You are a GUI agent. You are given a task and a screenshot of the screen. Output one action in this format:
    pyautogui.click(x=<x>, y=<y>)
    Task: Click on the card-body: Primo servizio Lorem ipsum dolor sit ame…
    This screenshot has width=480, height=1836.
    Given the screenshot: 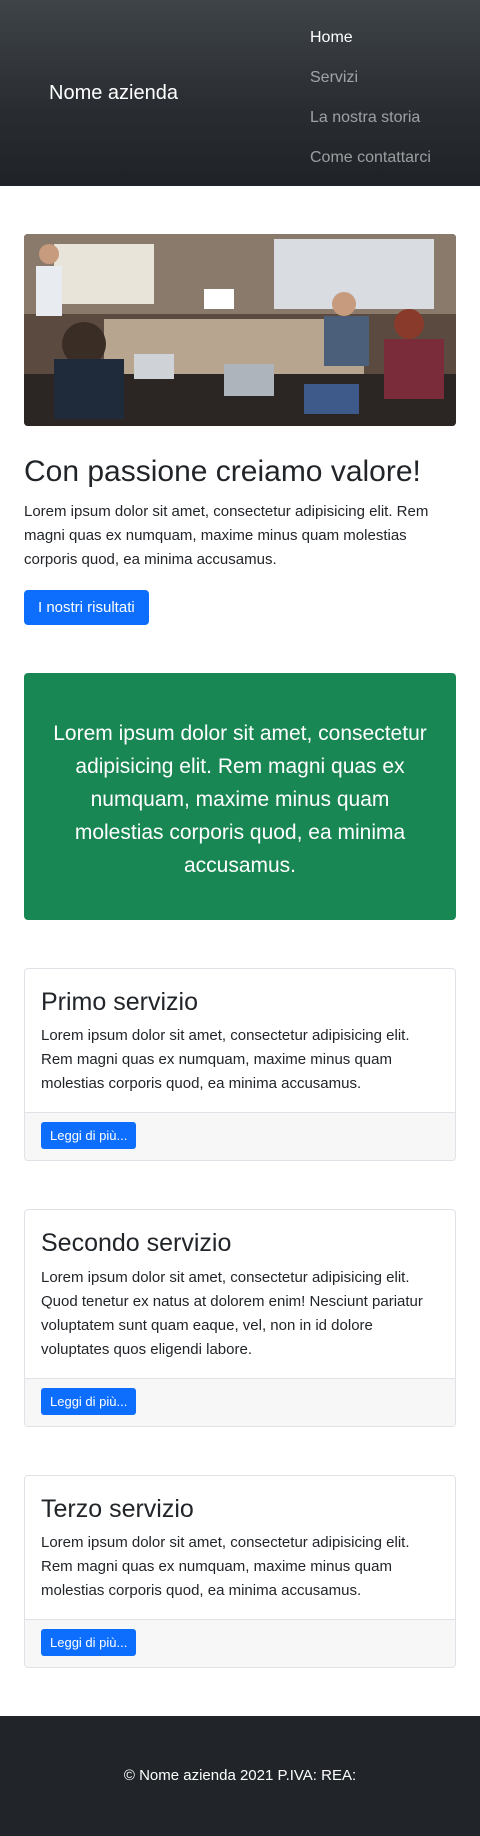 What is the action you would take?
    pyautogui.click(x=240, y=1040)
    